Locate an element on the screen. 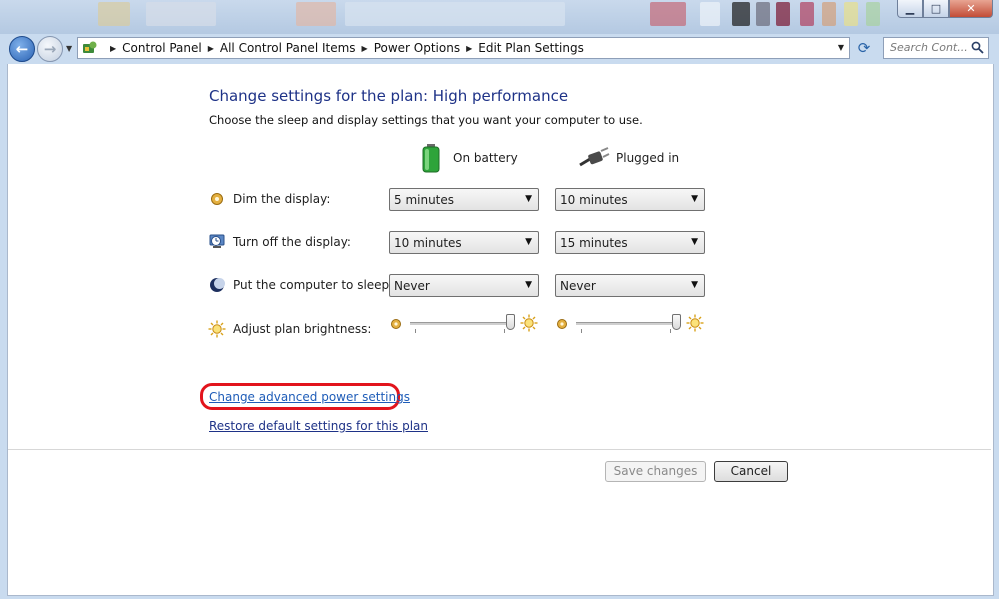  column-label-battery: On battery is located at coordinates (485, 158).